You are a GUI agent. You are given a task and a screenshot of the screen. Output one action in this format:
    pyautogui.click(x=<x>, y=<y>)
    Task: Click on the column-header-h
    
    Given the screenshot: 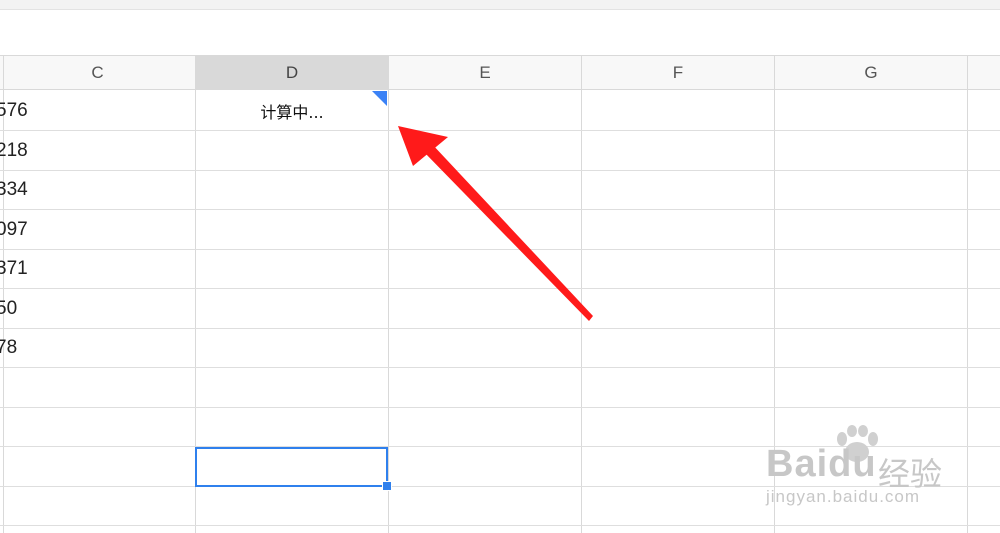 What is the action you would take?
    pyautogui.click(x=984, y=72)
    